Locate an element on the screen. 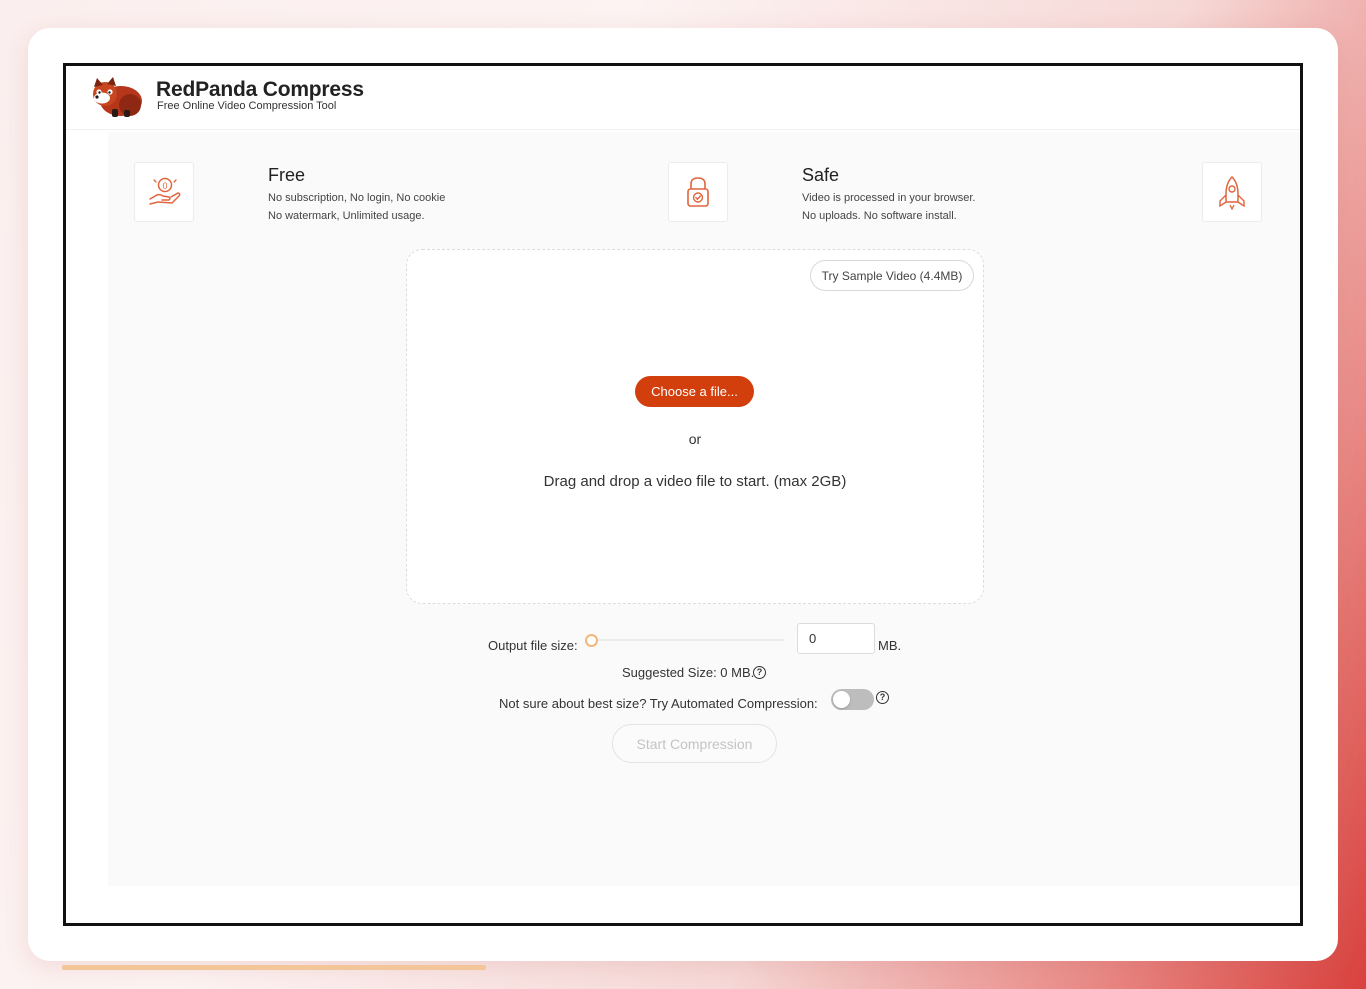  brand-subtitle: Free Online Video Compression Tool is located at coordinates (247, 106).